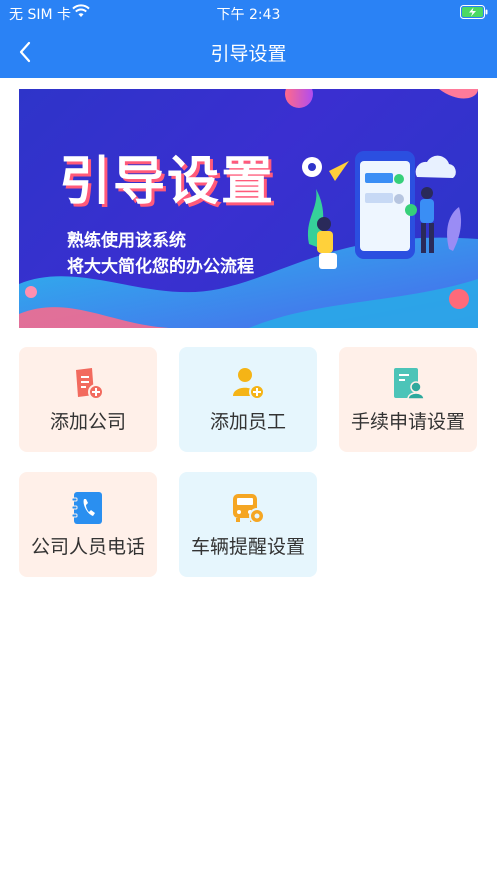 The width and height of the screenshot is (497, 883). Describe the element at coordinates (90, 384) in the screenshot. I see `company-add-icon` at that location.